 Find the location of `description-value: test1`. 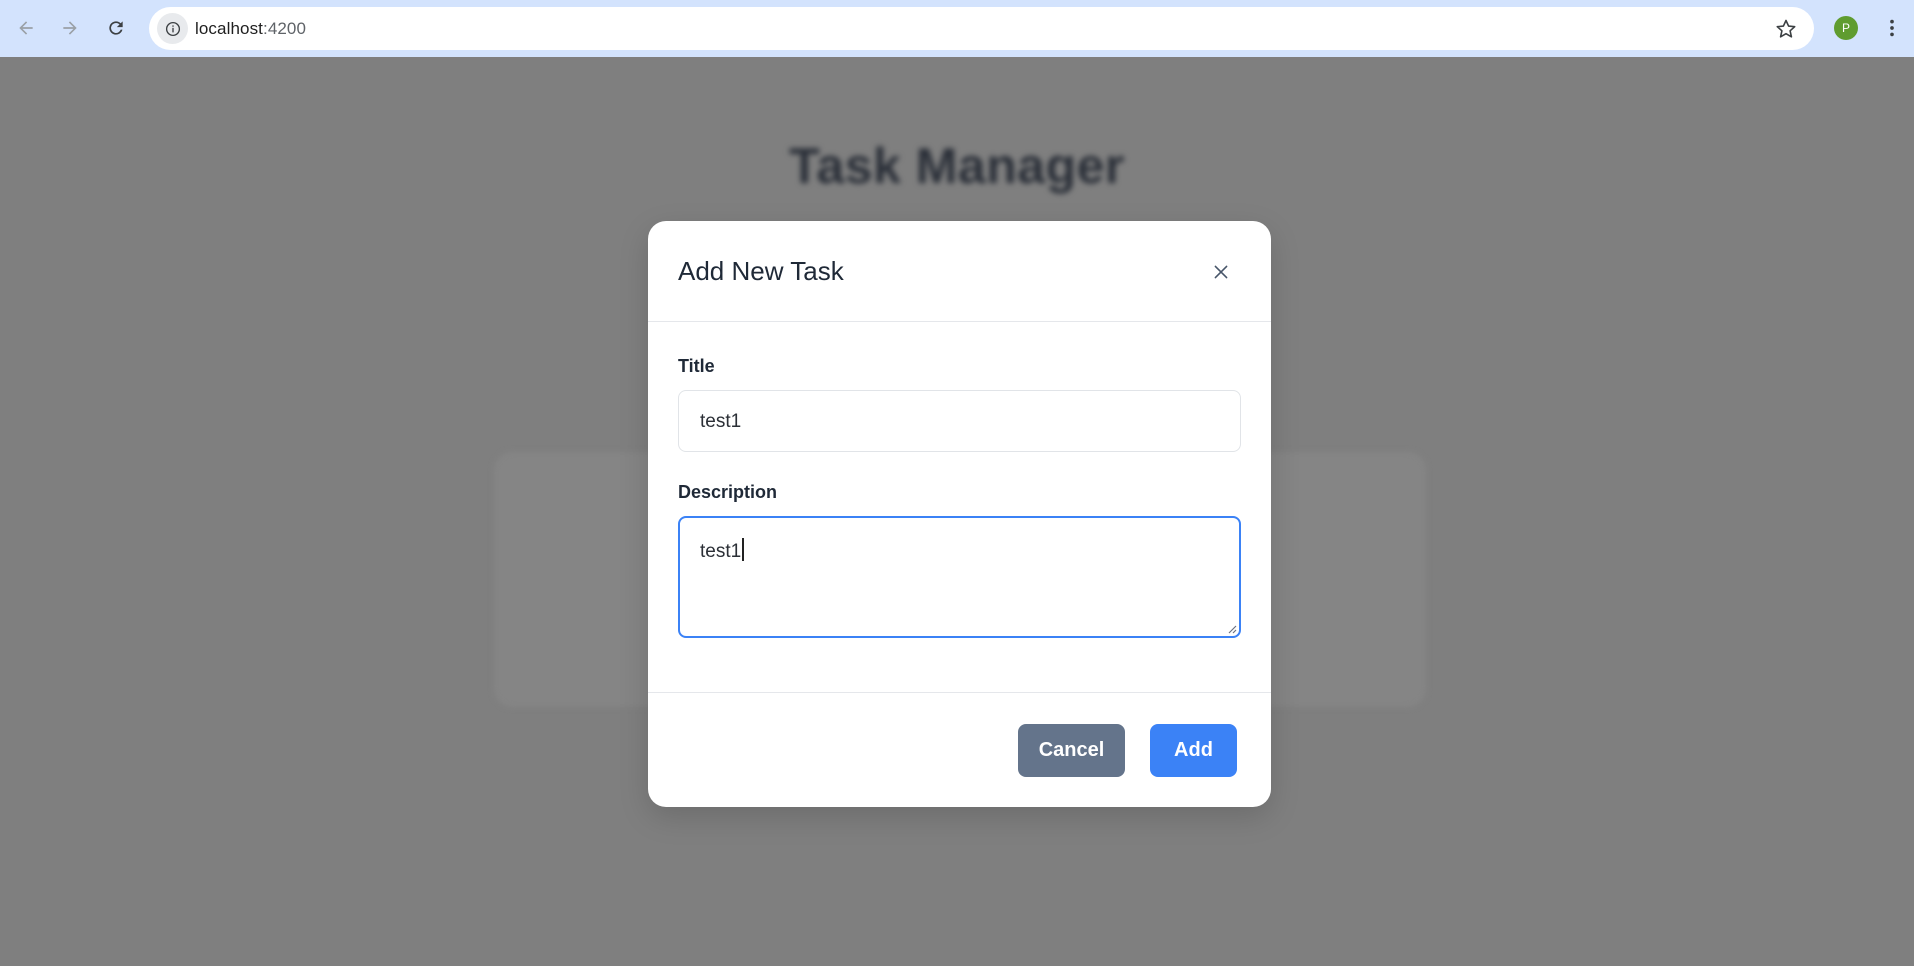

description-value: test1 is located at coordinates (721, 551).